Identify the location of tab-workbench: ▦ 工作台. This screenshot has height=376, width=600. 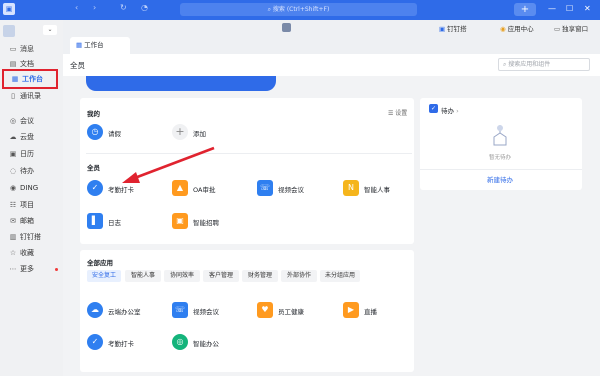
(100, 45).